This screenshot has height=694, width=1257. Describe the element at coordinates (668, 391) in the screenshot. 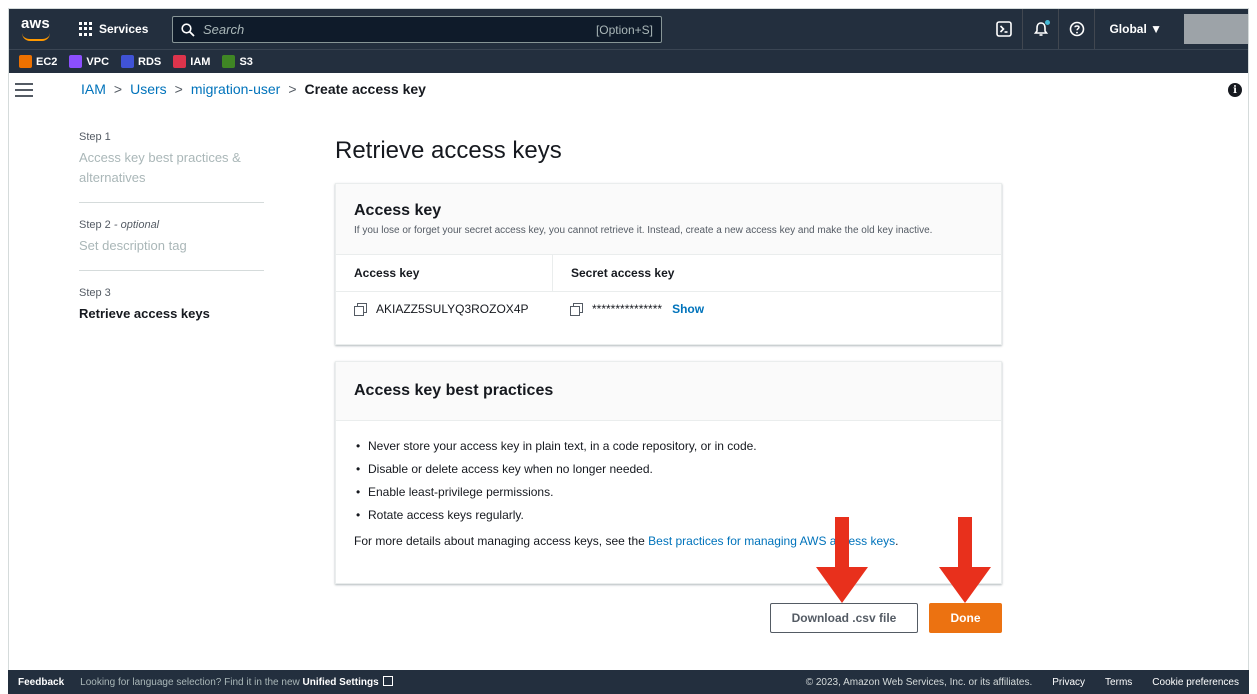

I see `best-practices-header: Access key best practices` at that location.